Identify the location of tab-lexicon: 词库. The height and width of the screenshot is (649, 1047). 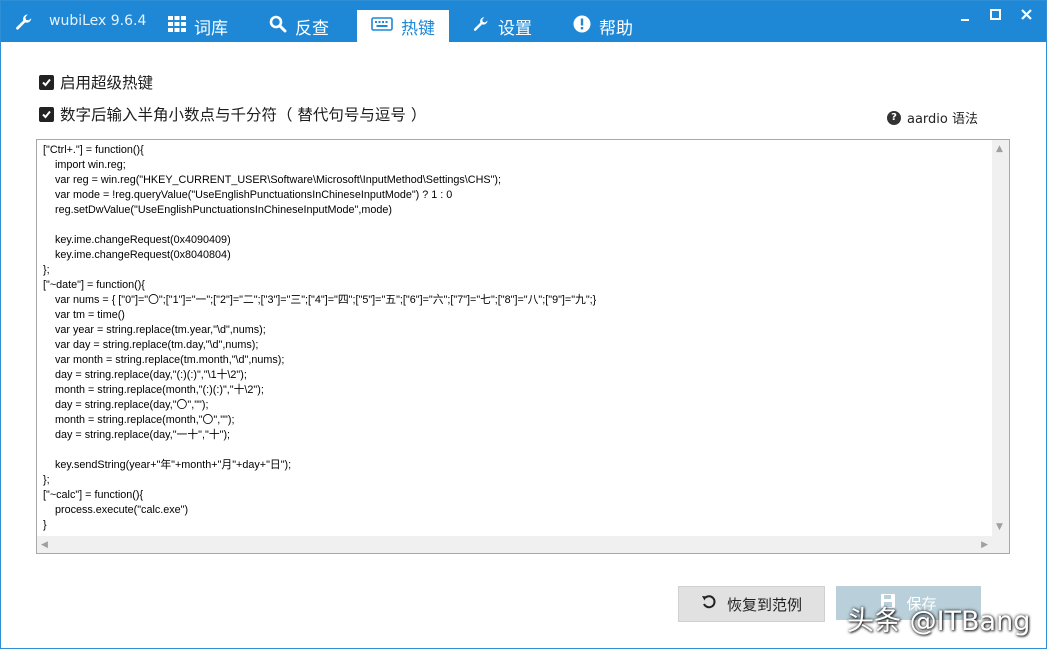
(198, 26).